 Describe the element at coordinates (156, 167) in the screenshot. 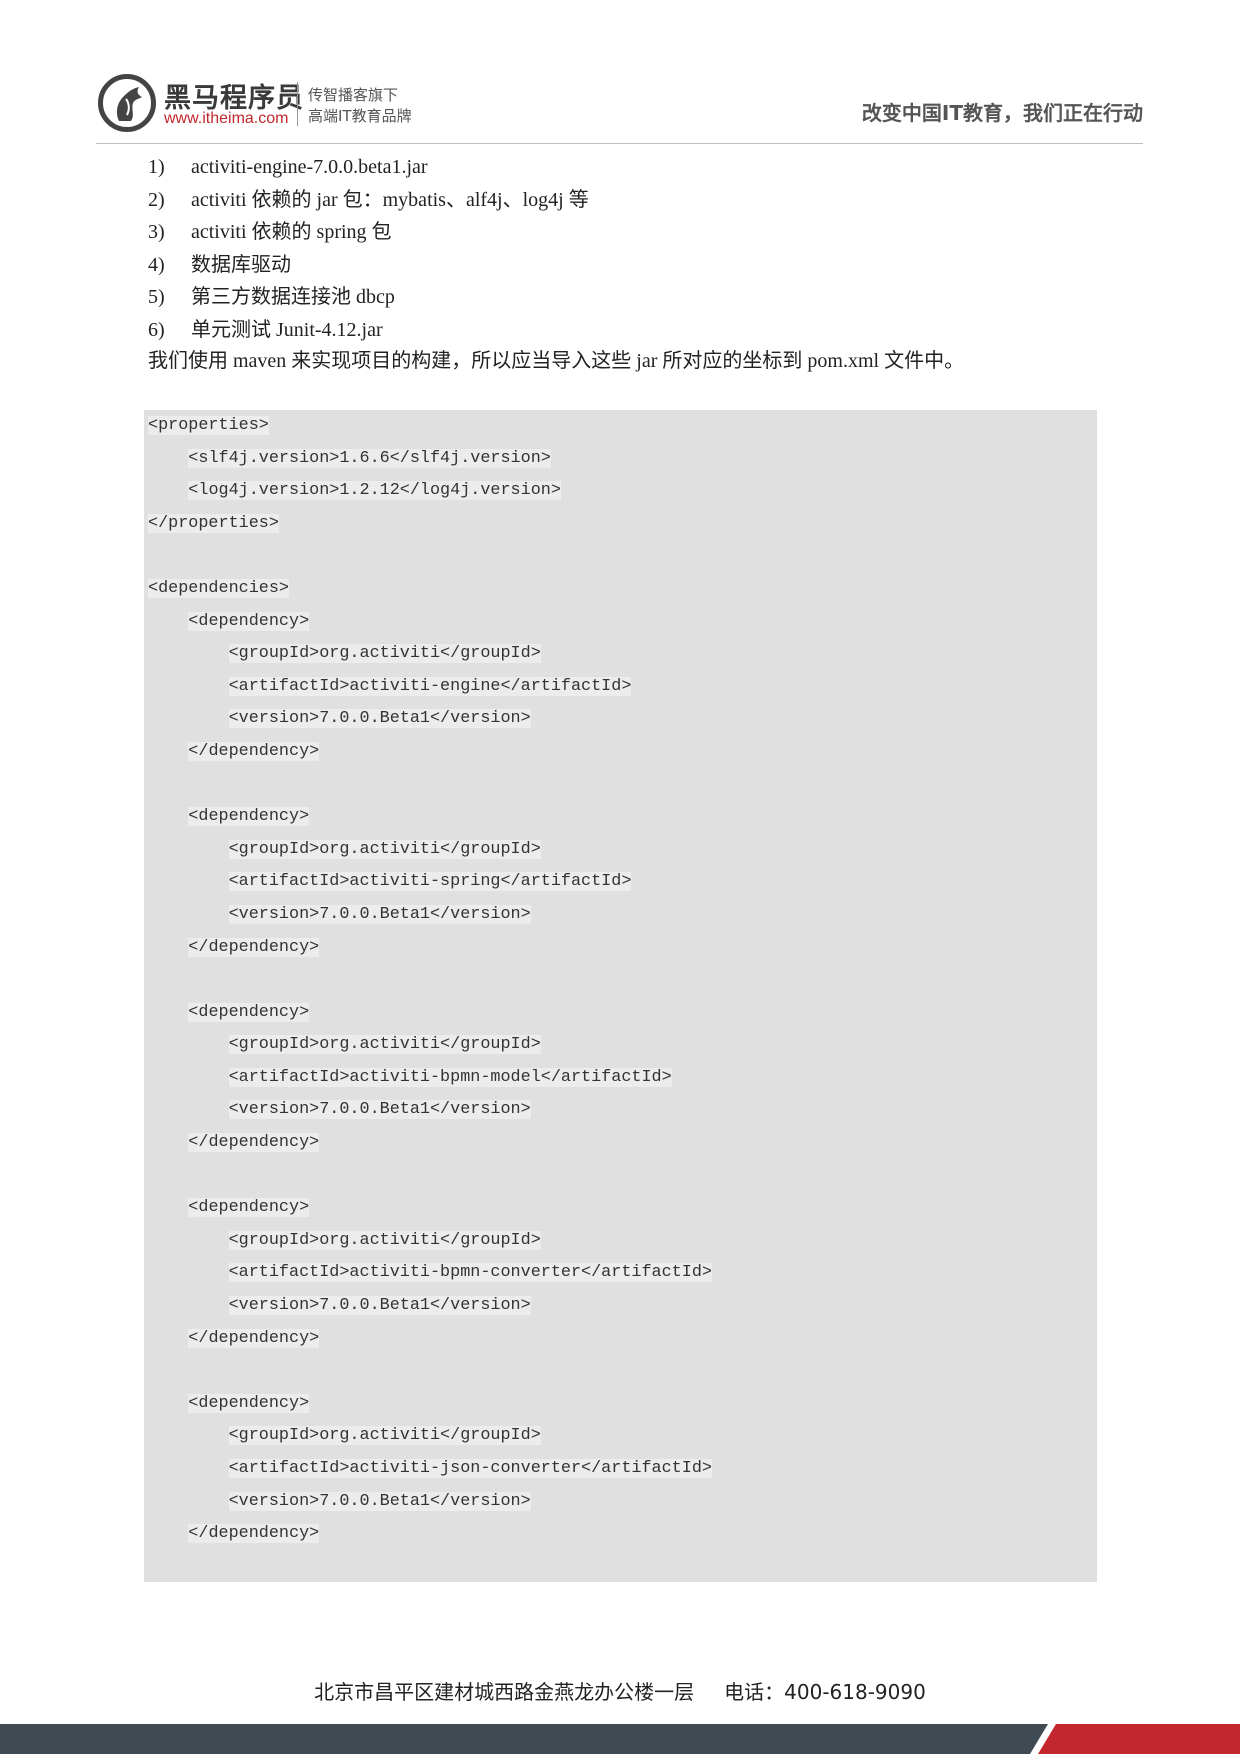

I see `list-item-number: 1)` at that location.